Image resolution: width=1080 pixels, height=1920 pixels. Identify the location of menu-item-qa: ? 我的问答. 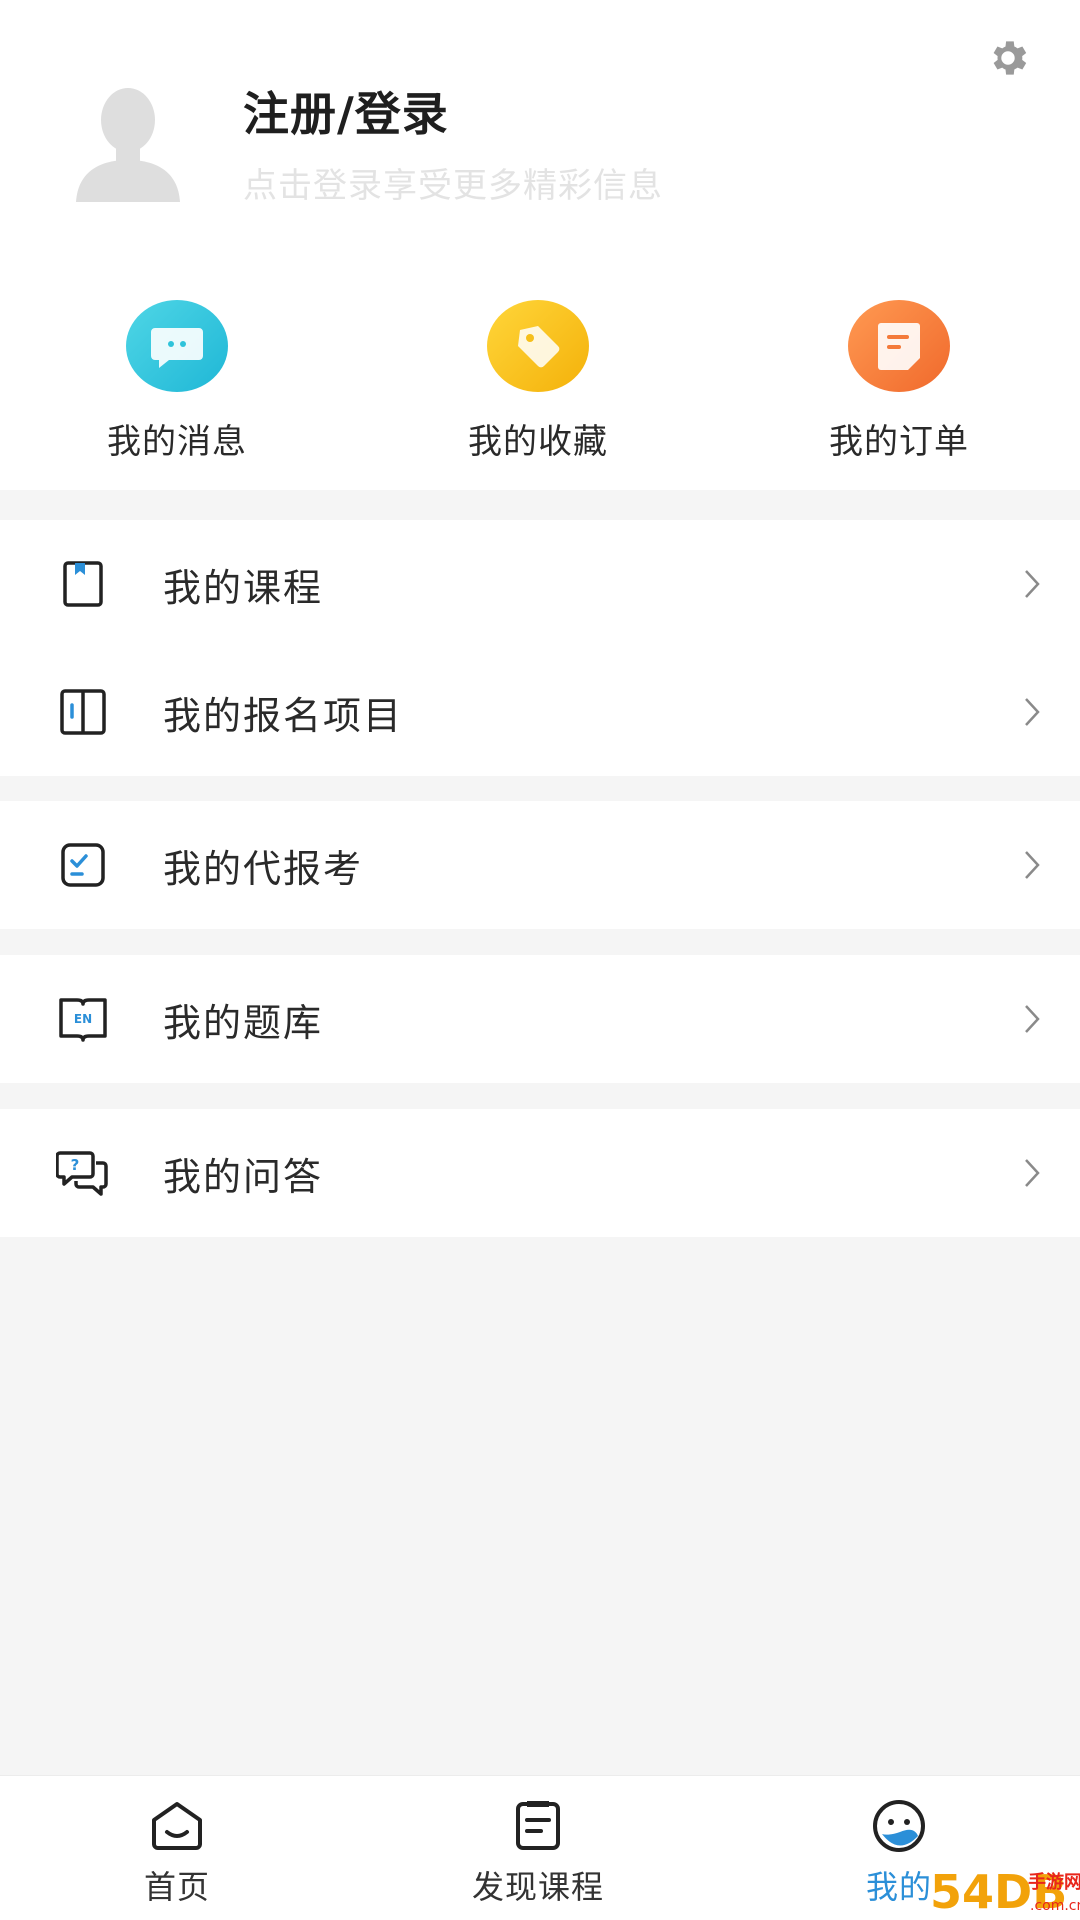
(540, 1173).